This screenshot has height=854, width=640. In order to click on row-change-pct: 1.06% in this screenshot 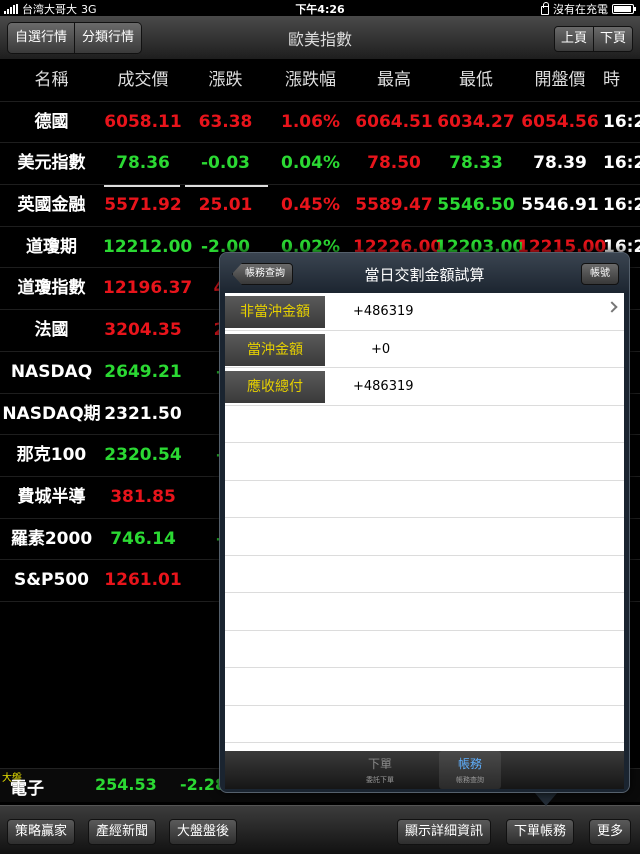, I will do `click(310, 121)`.